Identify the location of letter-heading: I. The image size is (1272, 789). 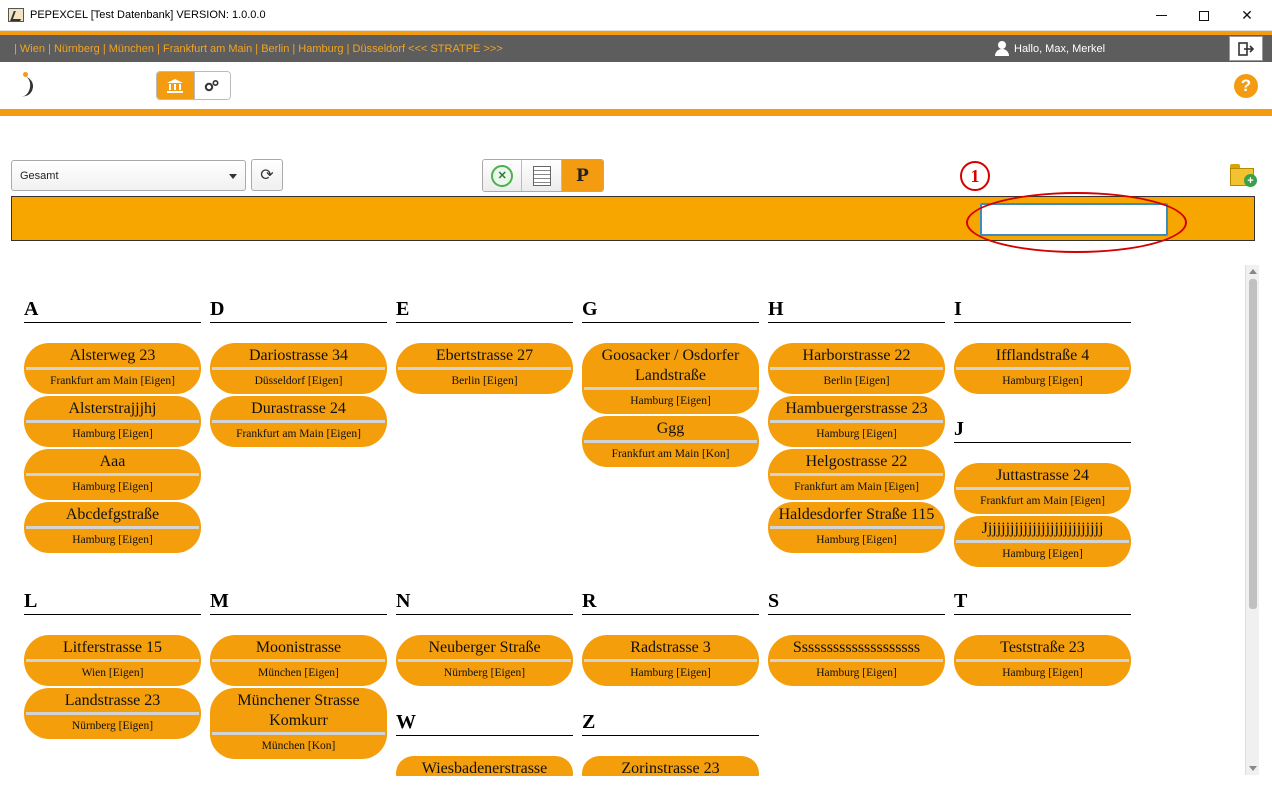
(1042, 309).